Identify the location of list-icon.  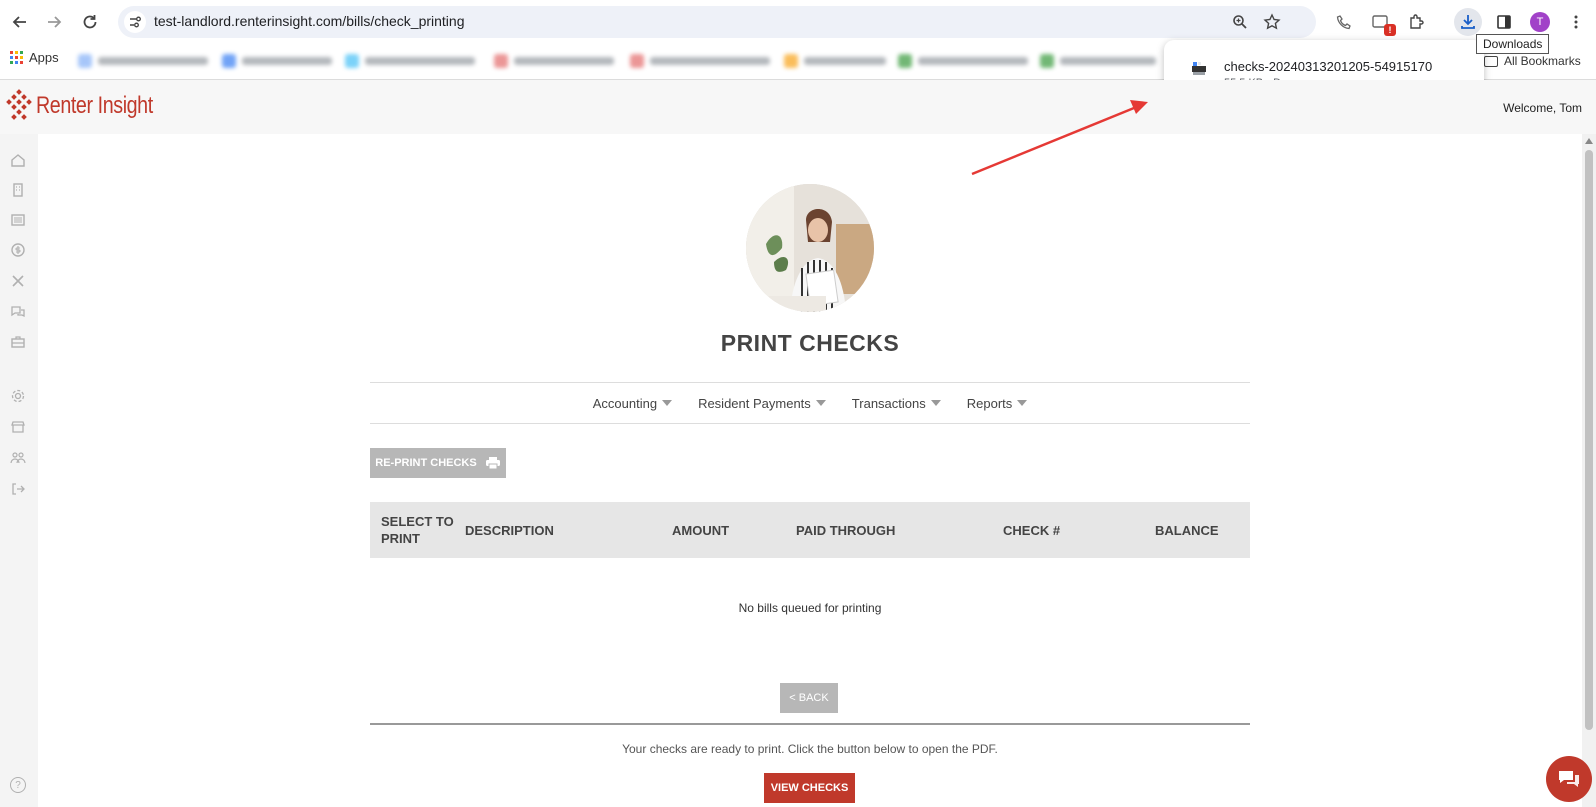
(18, 220).